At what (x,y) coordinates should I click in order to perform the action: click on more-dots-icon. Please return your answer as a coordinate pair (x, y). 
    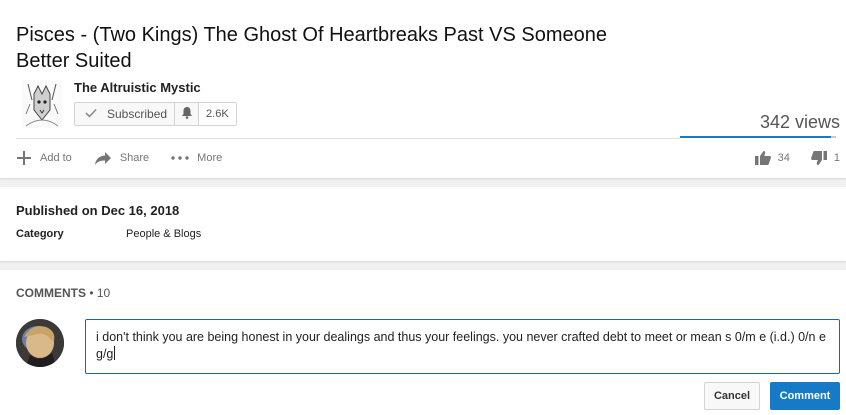
    Looking at the image, I should click on (180, 158).